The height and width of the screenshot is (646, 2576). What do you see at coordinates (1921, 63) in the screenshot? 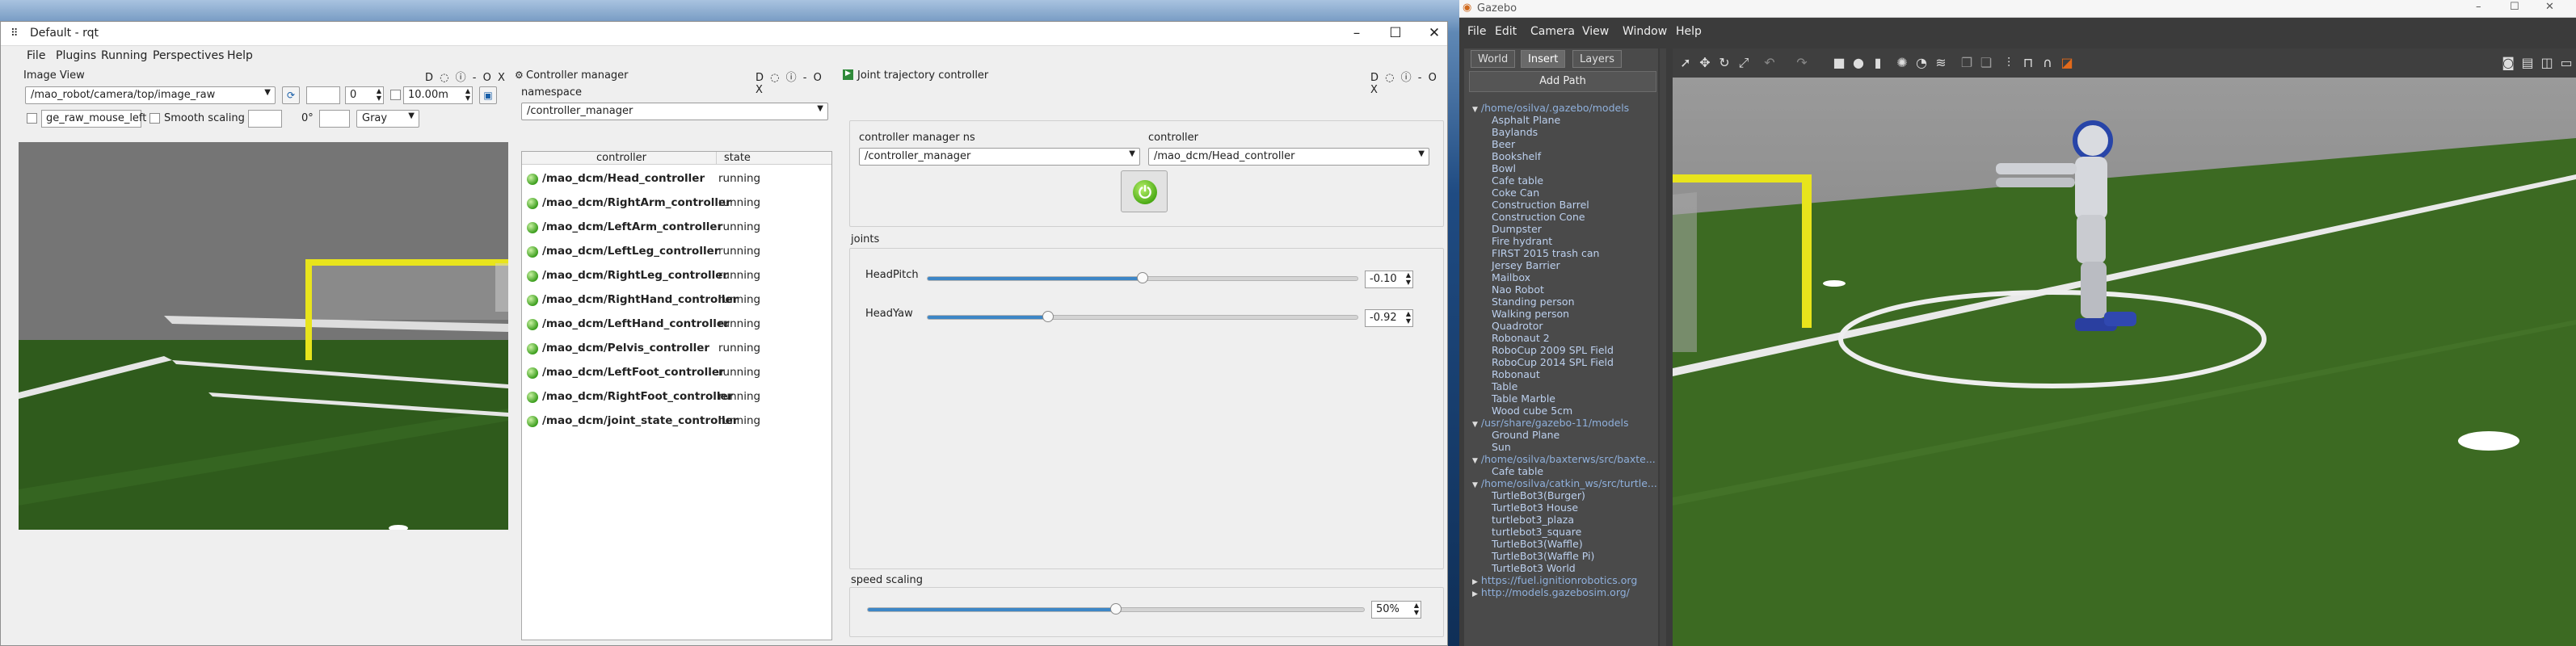
I see `spot-light-icon: ◔` at bounding box center [1921, 63].